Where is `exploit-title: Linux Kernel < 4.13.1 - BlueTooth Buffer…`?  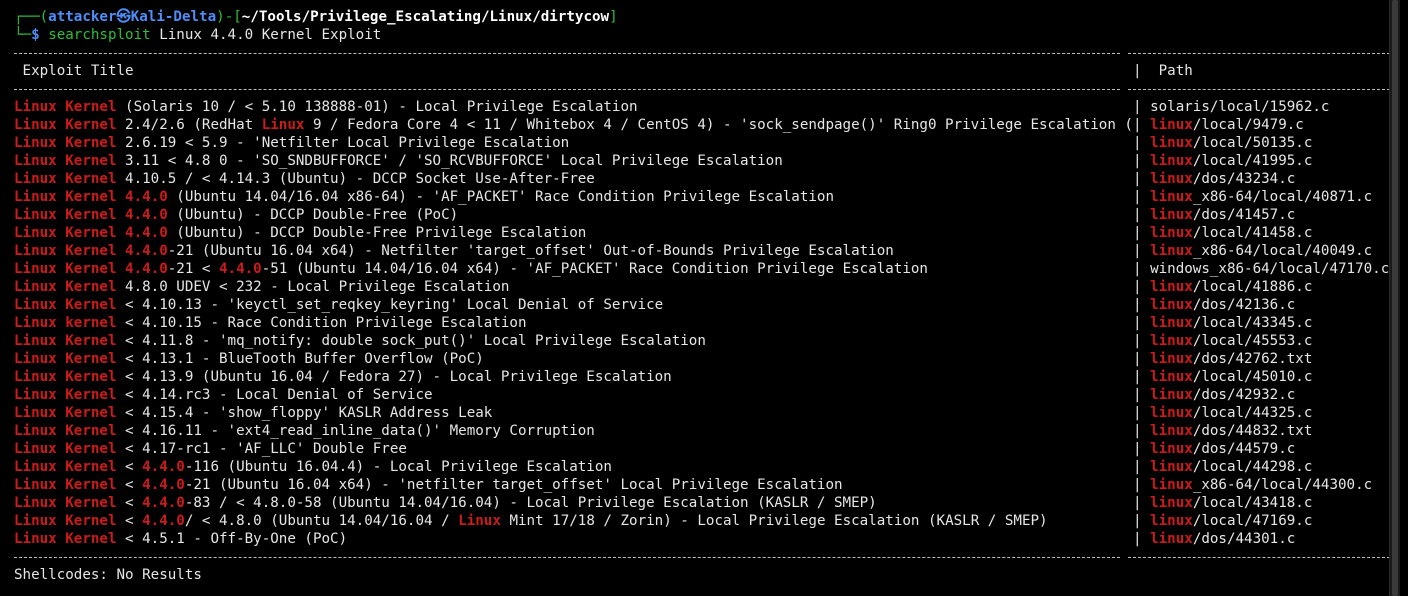 exploit-title: Linux Kernel < 4.13.1 - BlueTooth Buffer… is located at coordinates (573, 359).